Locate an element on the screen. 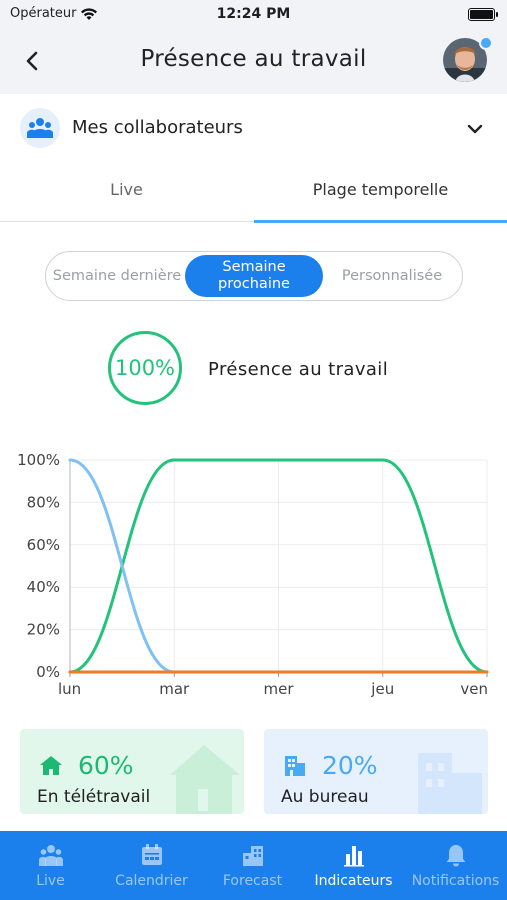 This screenshot has width=507, height=900. x-tick-label: mer is located at coordinates (278, 689).